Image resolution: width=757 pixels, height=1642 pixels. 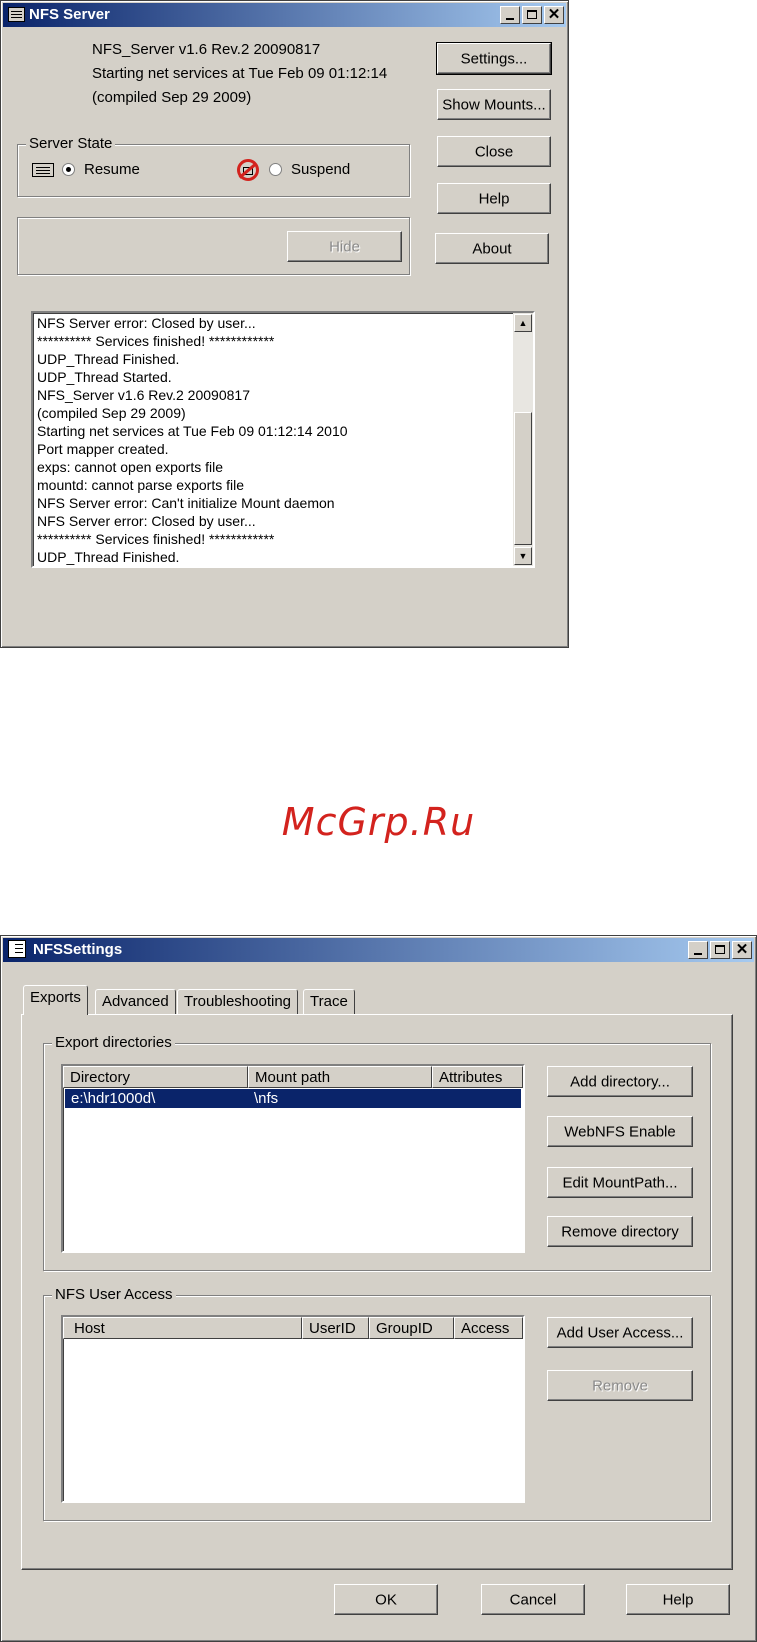 What do you see at coordinates (329, 1002) in the screenshot?
I see `tab-trace: Trace` at bounding box center [329, 1002].